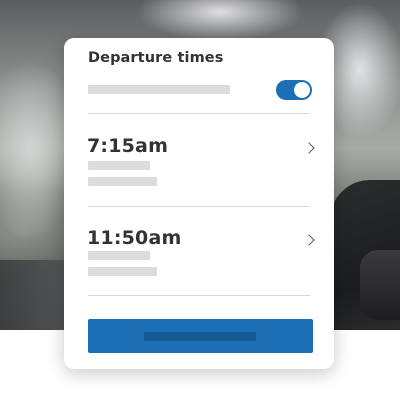 Image resolution: width=400 pixels, height=400 pixels. I want to click on primary-action-button, so click(200, 336).